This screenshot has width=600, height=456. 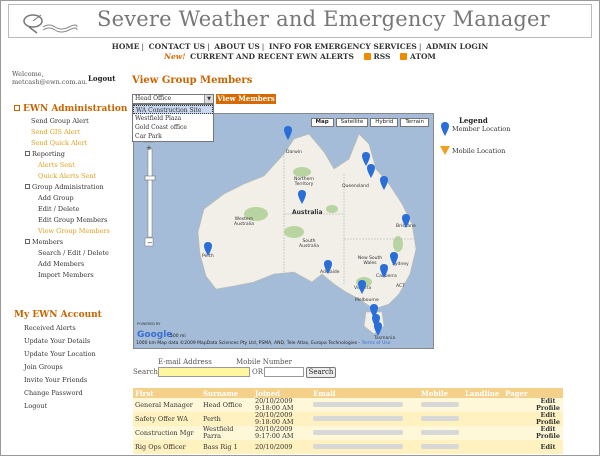 I want to click on profile-link: Profile, so click(x=548, y=436).